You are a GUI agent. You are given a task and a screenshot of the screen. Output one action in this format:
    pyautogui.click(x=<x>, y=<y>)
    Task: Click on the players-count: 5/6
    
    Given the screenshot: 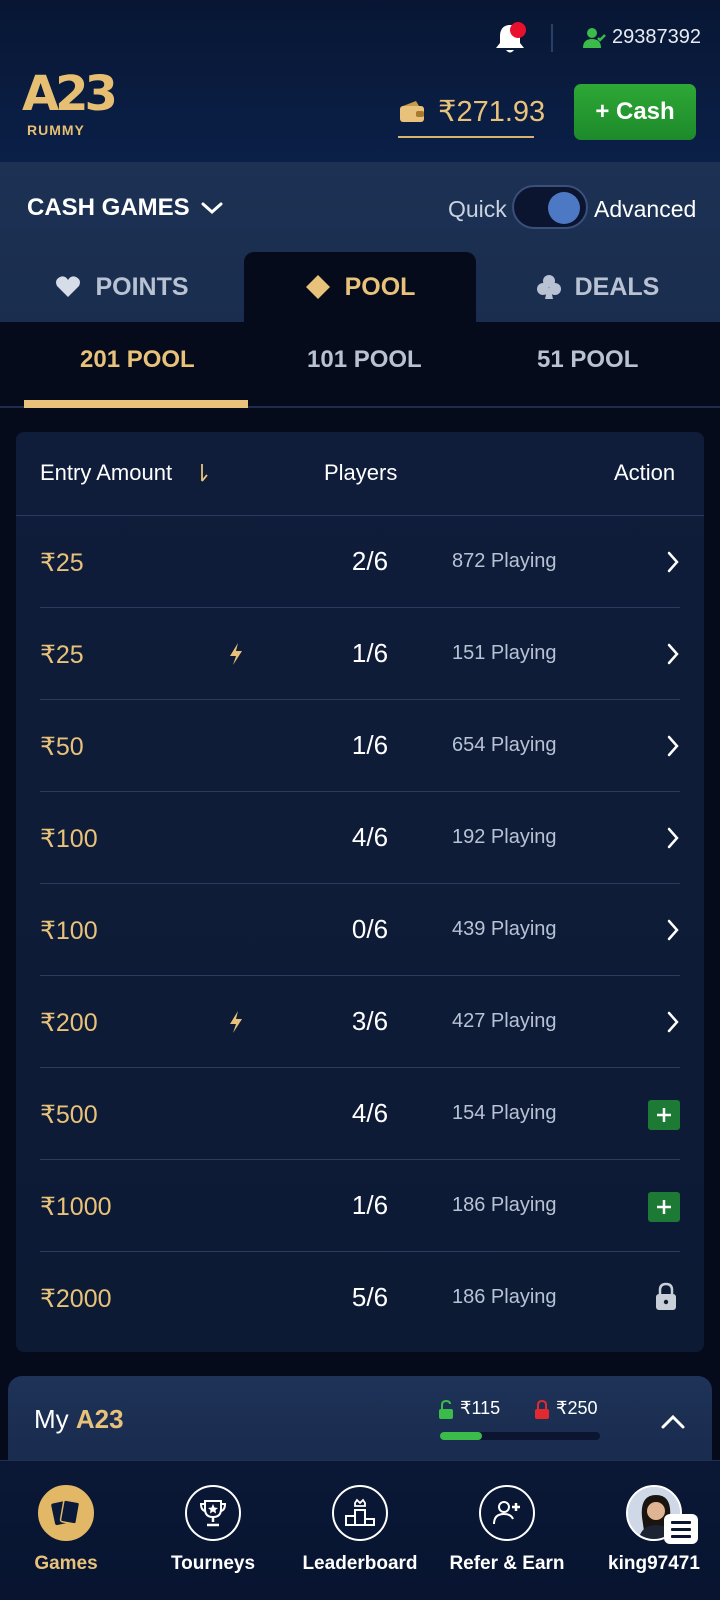 What is the action you would take?
    pyautogui.click(x=370, y=1297)
    